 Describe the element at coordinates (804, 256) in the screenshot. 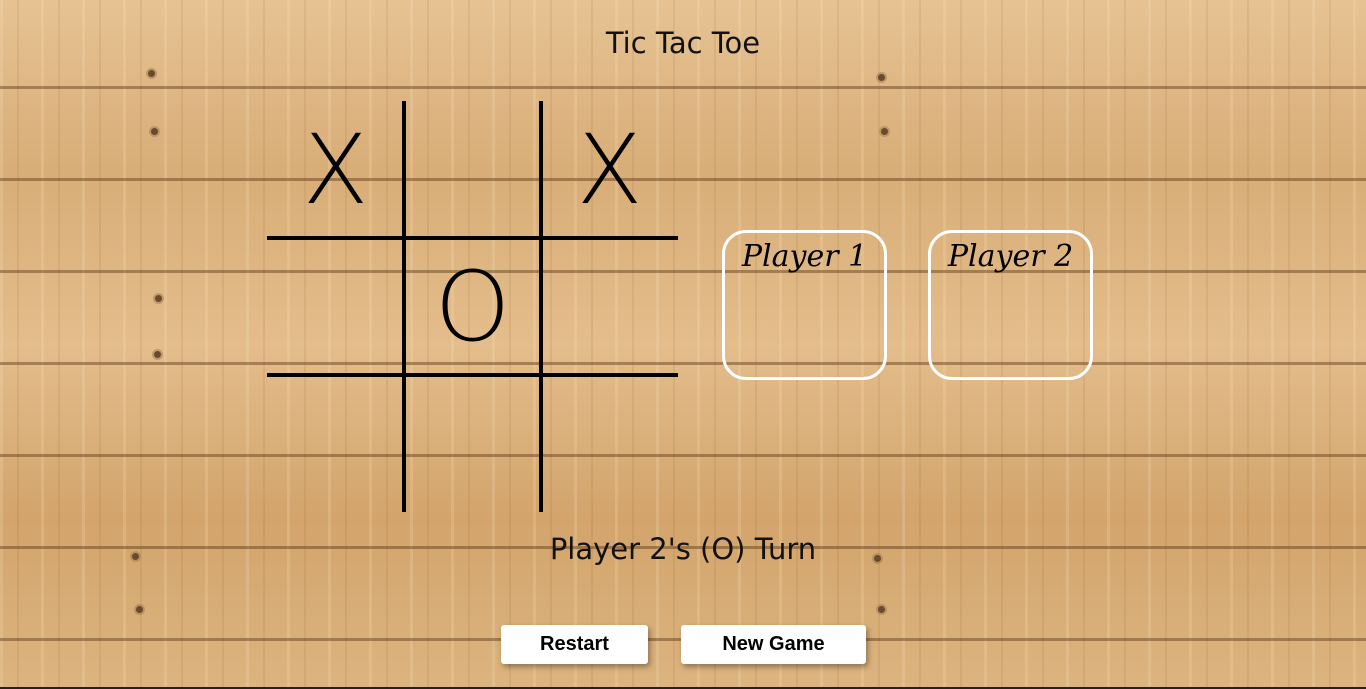

I see `player-1-name: Player 1` at that location.